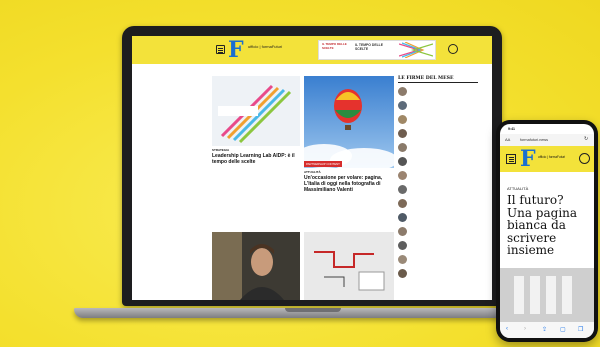  What do you see at coordinates (507, 329) in the screenshot?
I see `back-icon: ‹` at bounding box center [507, 329].